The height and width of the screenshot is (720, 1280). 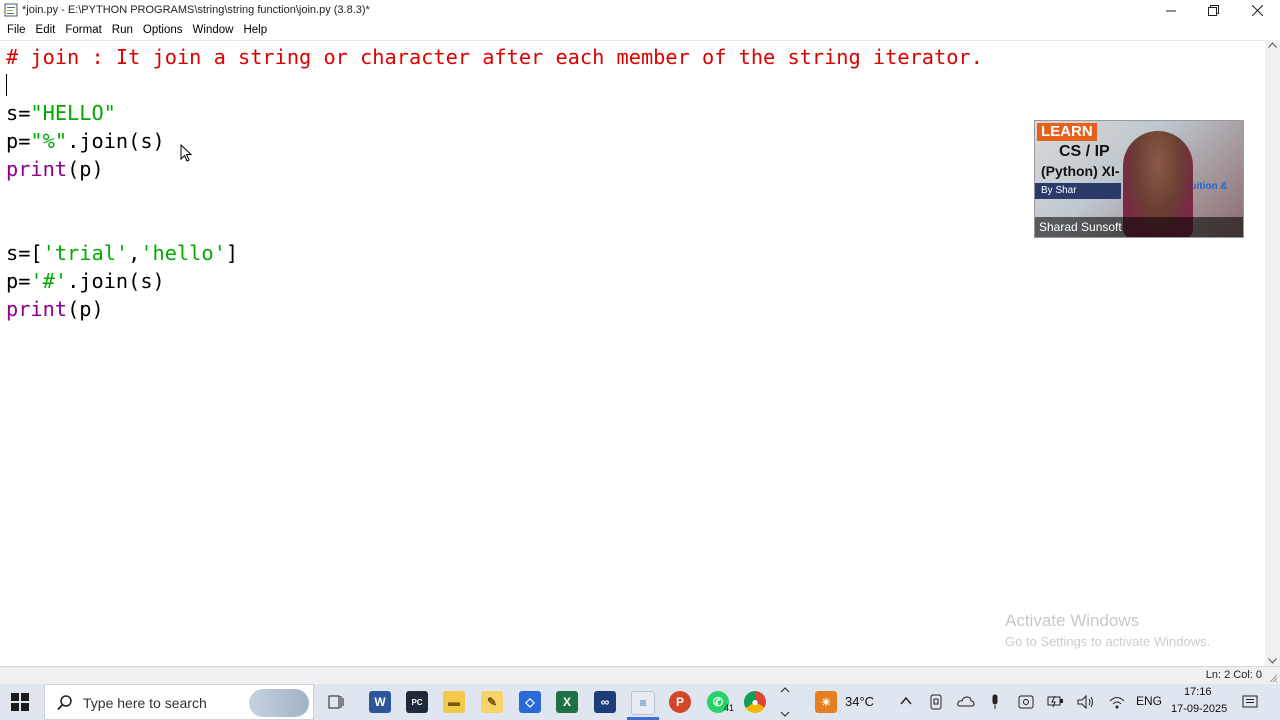 What do you see at coordinates (85, 253) in the screenshot?
I see `code-string: 'trial'` at bounding box center [85, 253].